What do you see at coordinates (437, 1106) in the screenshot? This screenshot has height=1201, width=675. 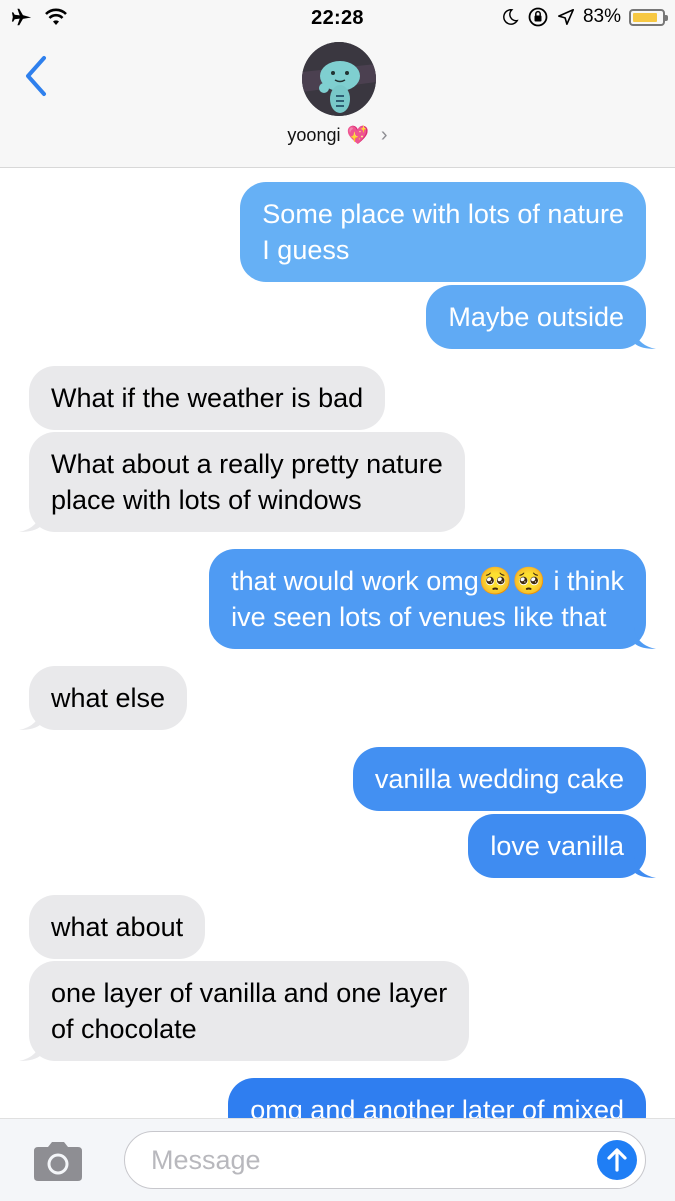 I see `message-text-line: omg and another later of mixed` at bounding box center [437, 1106].